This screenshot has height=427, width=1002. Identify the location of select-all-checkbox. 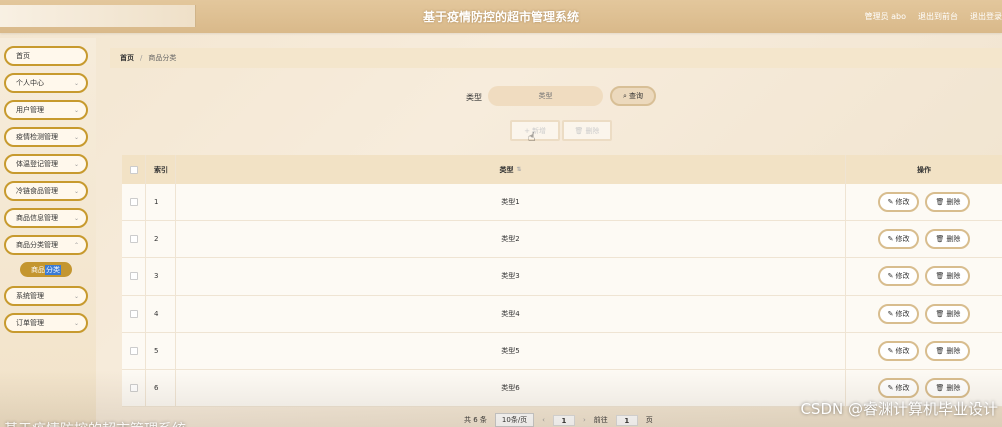
(133, 169).